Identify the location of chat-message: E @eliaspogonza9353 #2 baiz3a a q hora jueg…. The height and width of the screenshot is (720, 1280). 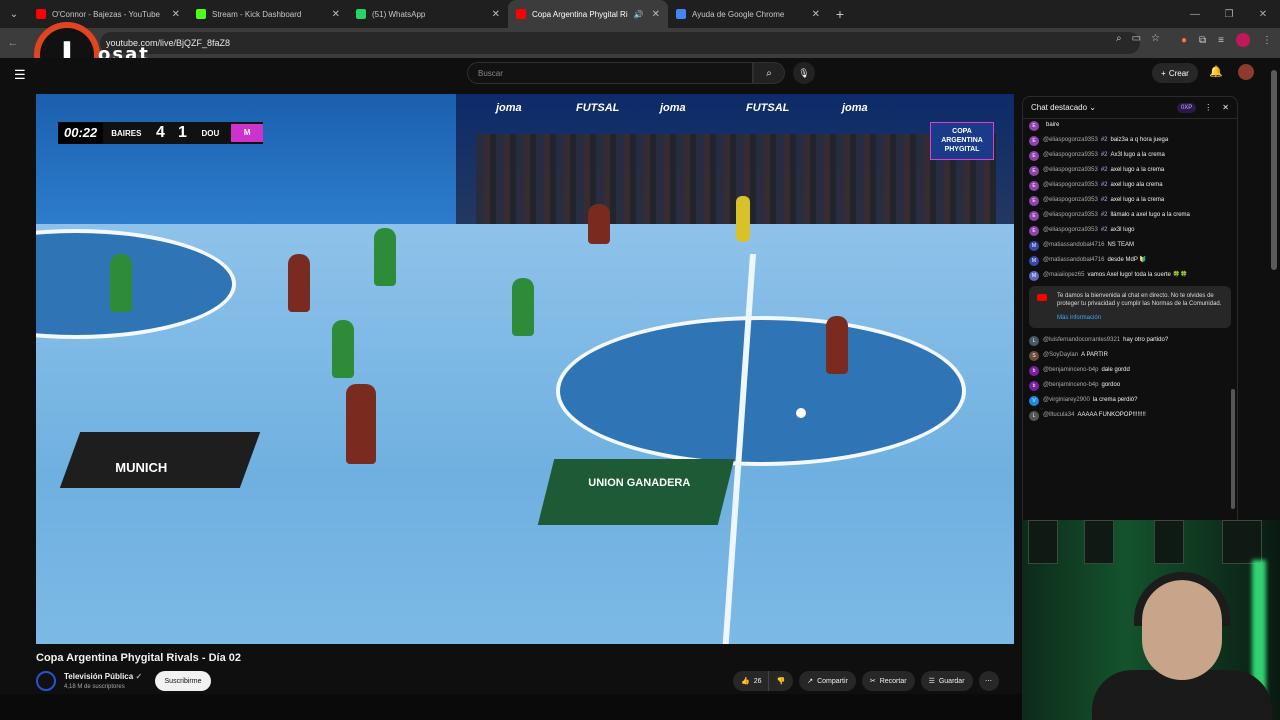
(1130, 141).